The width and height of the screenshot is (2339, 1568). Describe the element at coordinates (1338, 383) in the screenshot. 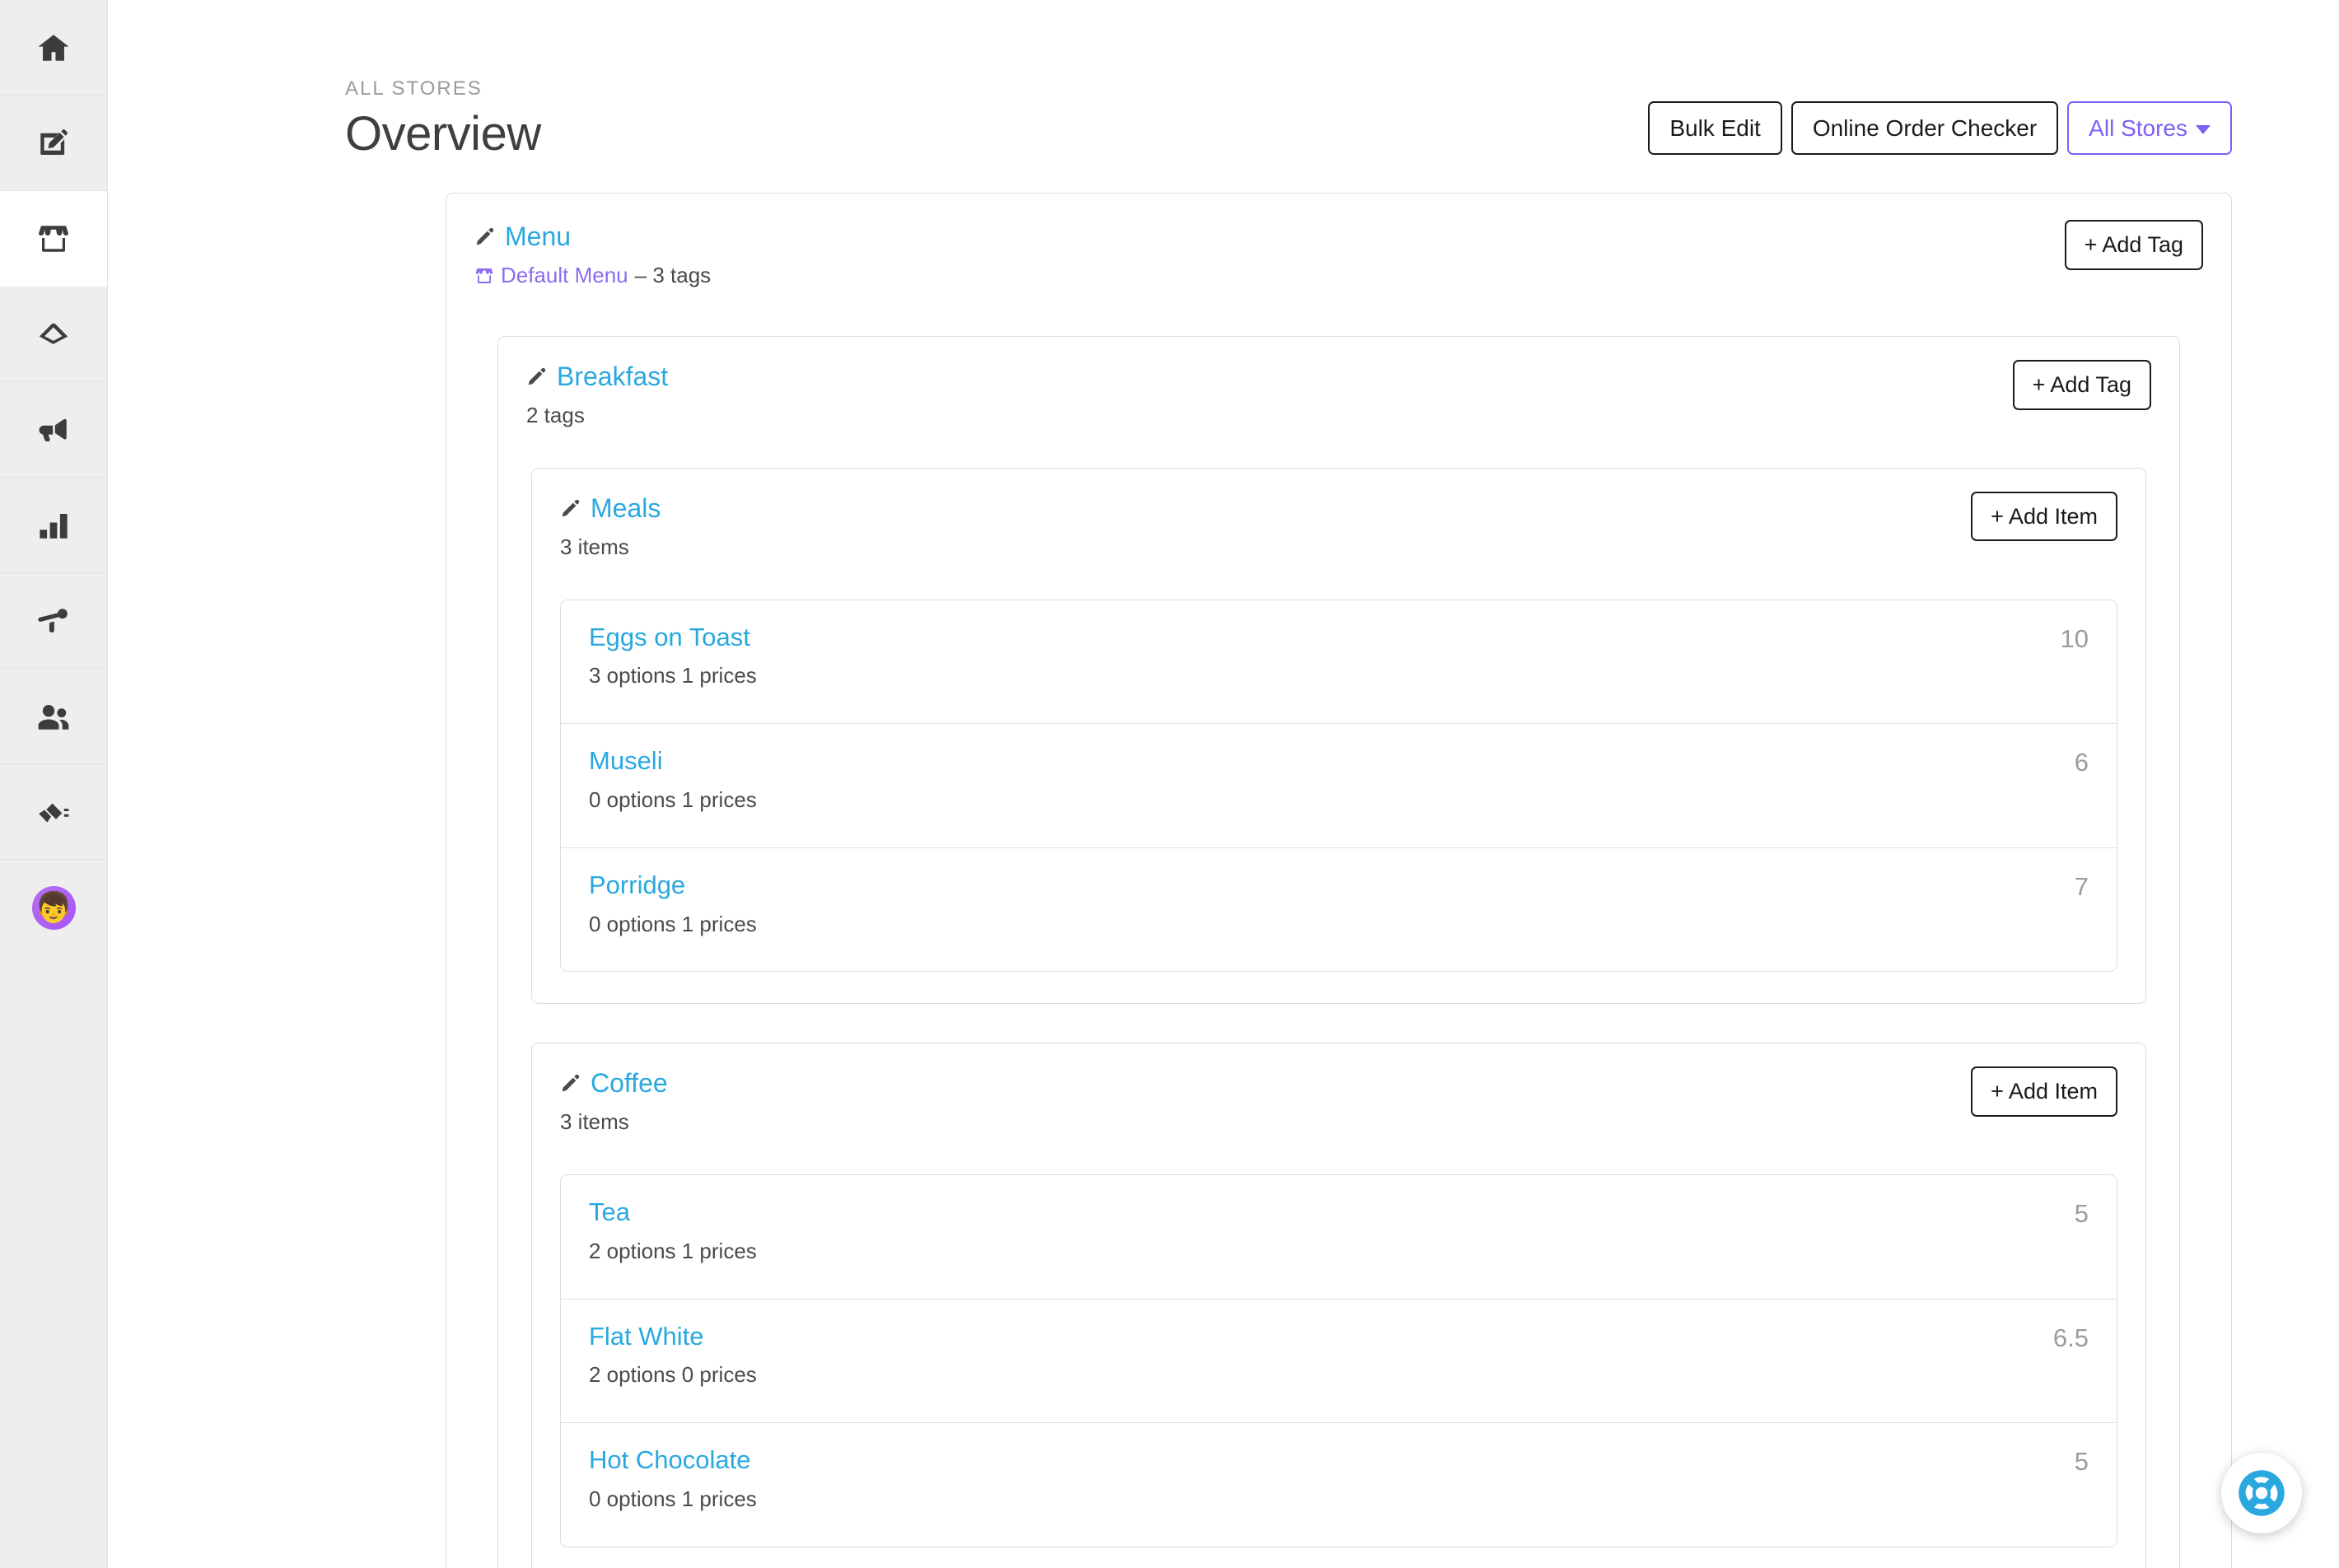

I see `breakfast-header: Breakfast 2 tags + Add Tag` at that location.